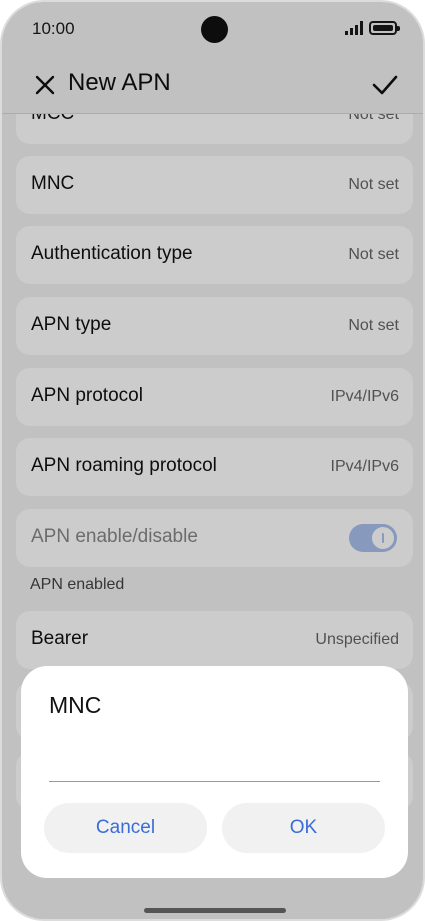  What do you see at coordinates (303, 828) in the screenshot?
I see `ok-button: OK` at bounding box center [303, 828].